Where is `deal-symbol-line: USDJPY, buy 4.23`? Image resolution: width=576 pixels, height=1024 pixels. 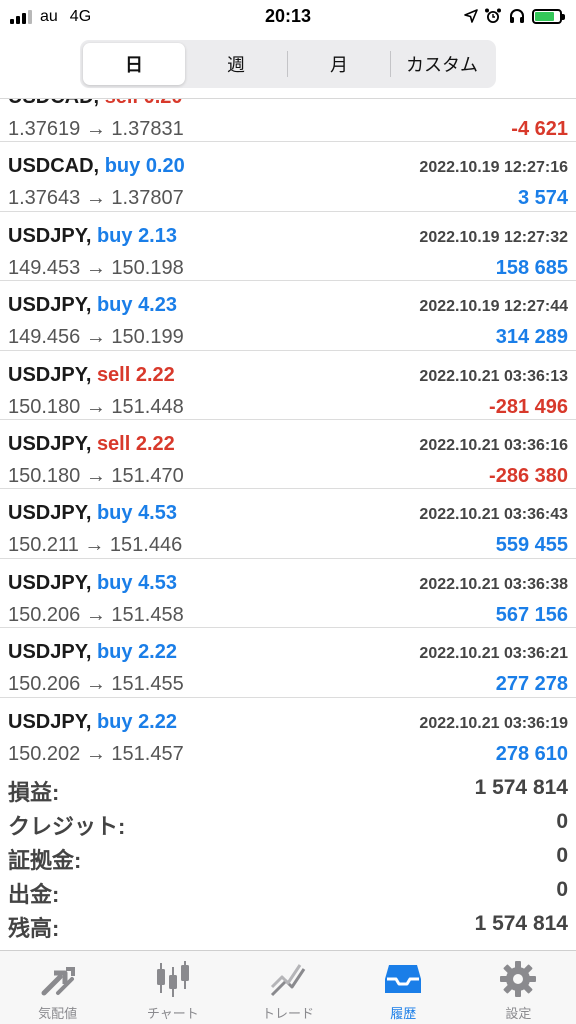
deal-symbol-line: USDJPY, buy 4.23 is located at coordinates (92, 305).